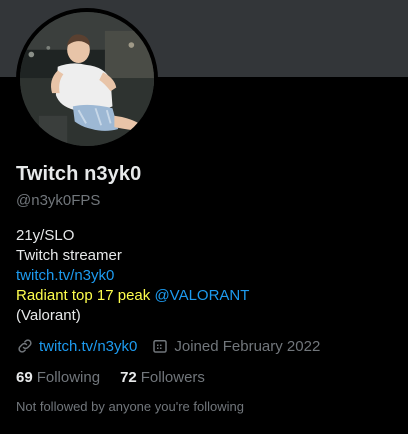  I want to click on profile-photo, so click(87, 79).